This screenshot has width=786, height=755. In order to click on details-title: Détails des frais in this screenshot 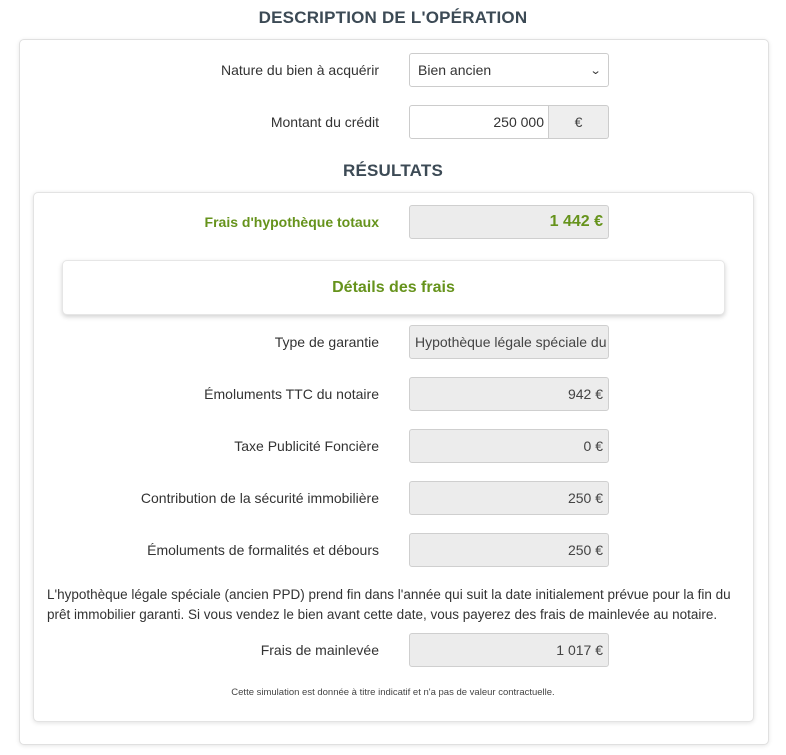, I will do `click(393, 287)`.